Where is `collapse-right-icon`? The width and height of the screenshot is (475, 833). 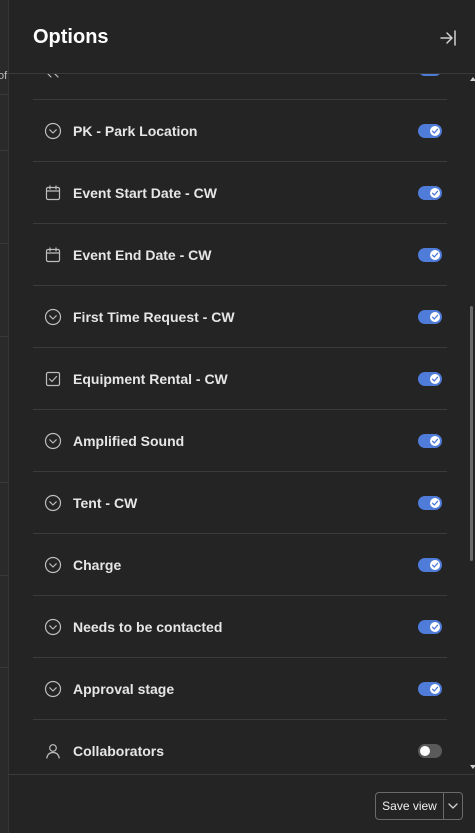 collapse-right-icon is located at coordinates (448, 38).